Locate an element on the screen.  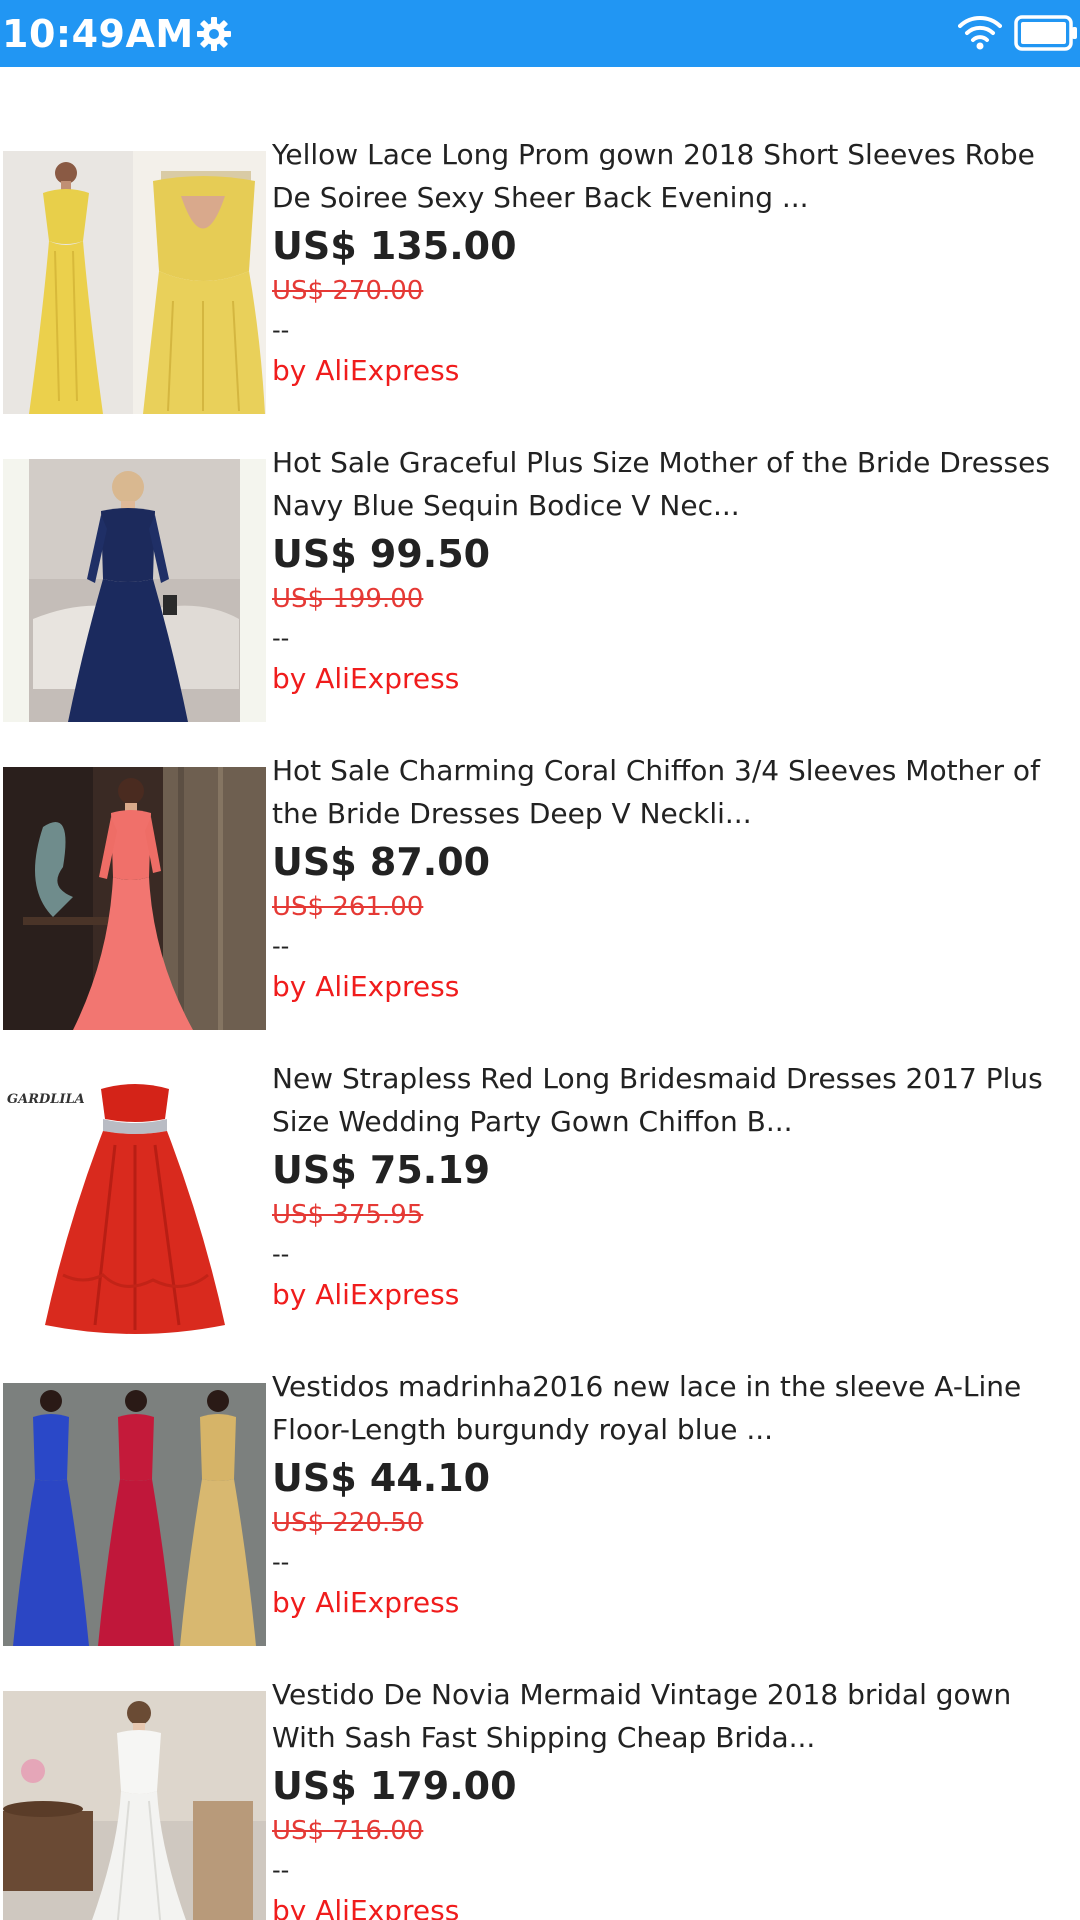
status-time: 10:49AM is located at coordinates (98, 34).